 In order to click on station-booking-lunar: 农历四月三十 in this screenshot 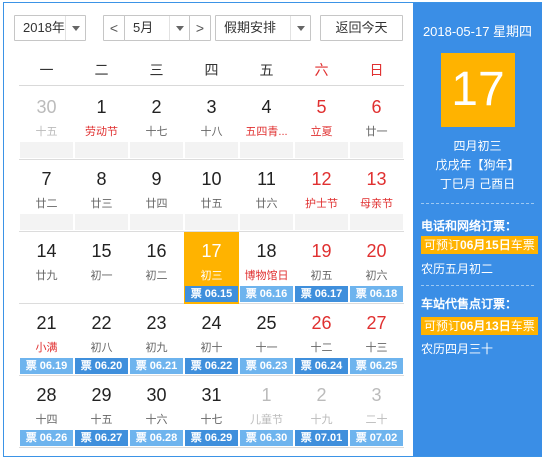, I will do `click(457, 349)`.